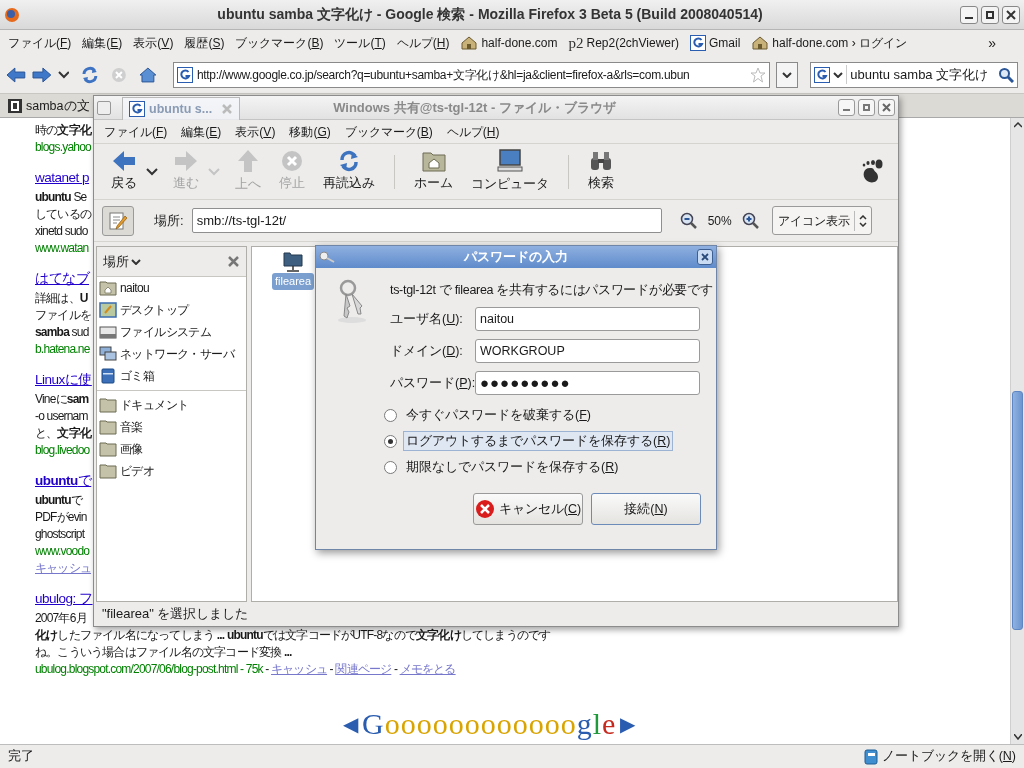 This screenshot has width=1024, height=768. What do you see at coordinates (171, 354) in the screenshot?
I see `sidebar-item: ネットワーク・サーバ` at bounding box center [171, 354].